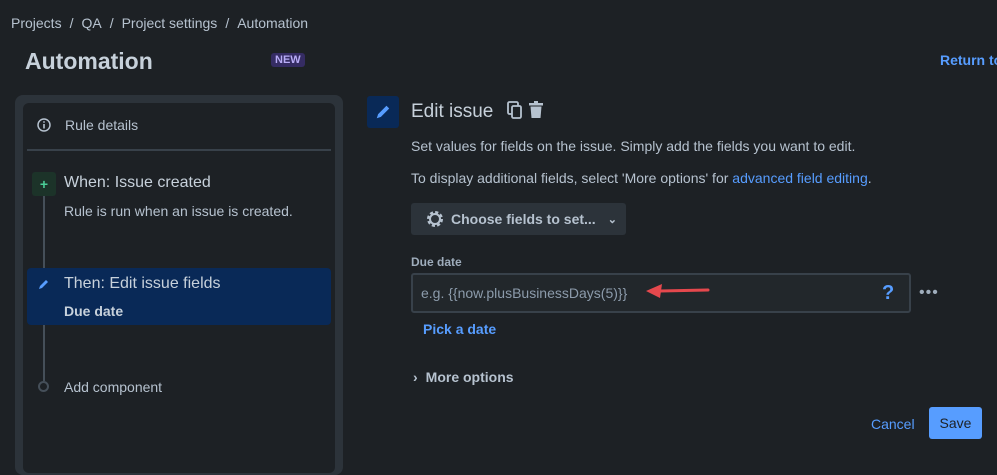  I want to click on info-icon, so click(44, 125).